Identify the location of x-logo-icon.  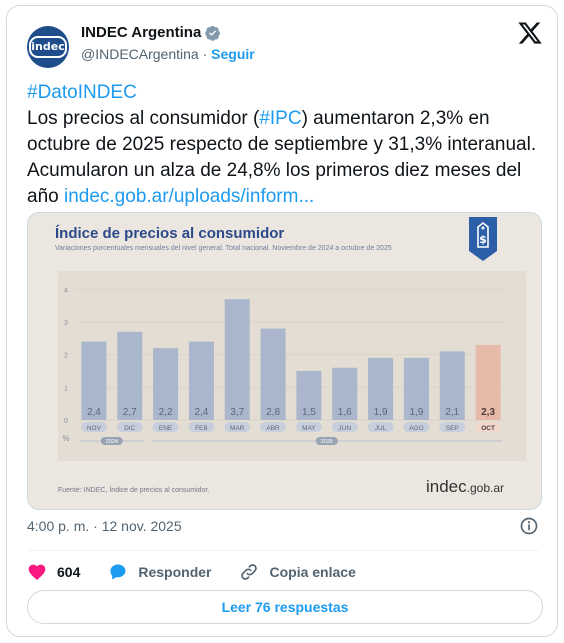
(530, 33).